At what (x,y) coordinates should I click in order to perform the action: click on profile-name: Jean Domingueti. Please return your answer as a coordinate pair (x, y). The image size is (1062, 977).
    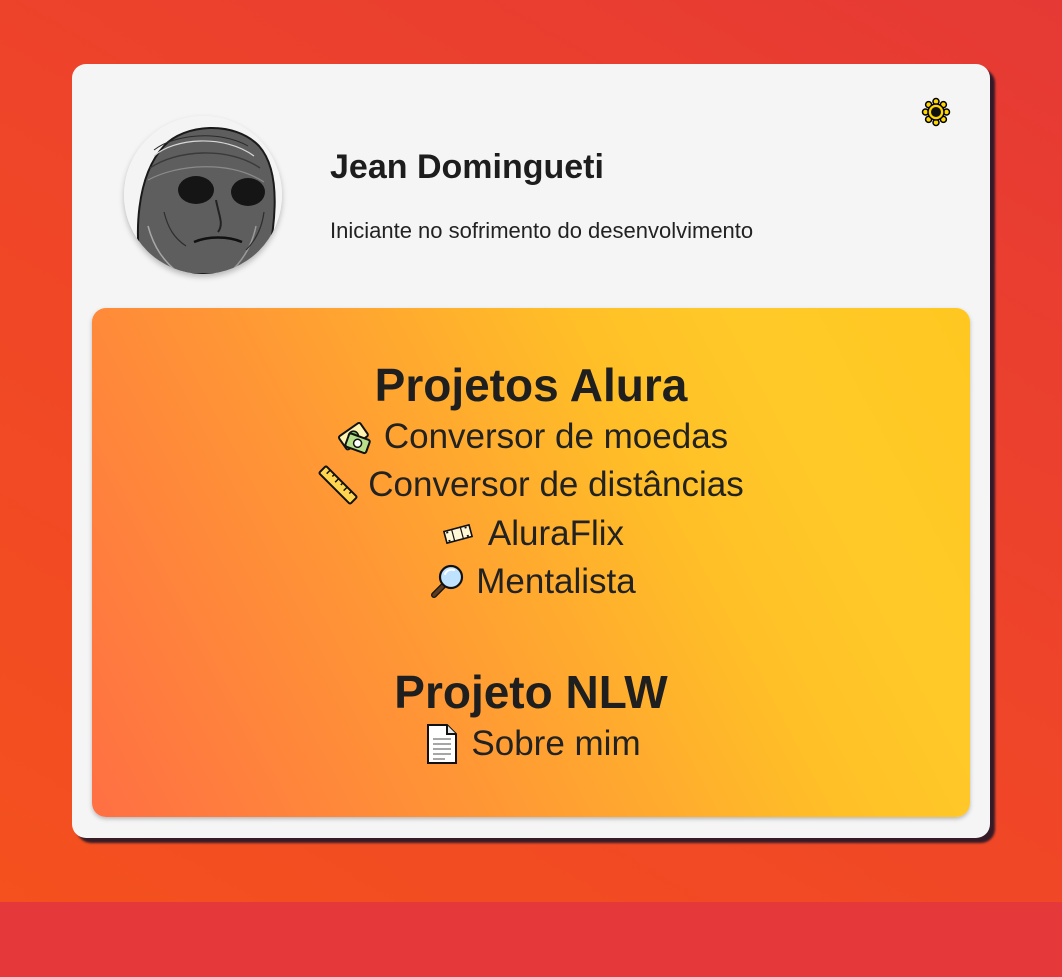
    Looking at the image, I should click on (467, 167).